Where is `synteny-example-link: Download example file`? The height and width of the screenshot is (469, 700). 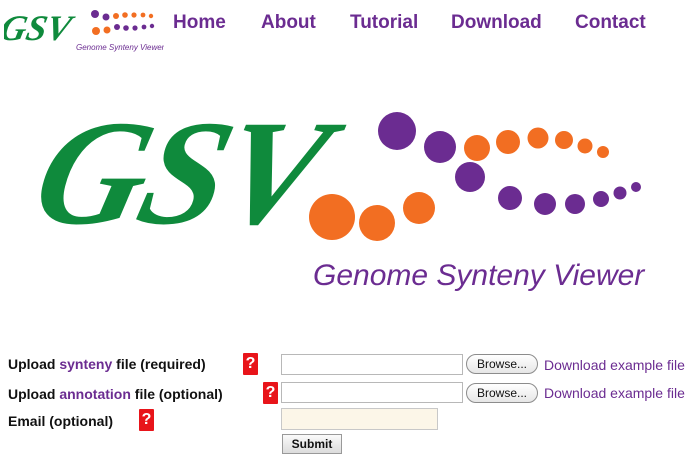
synteny-example-link: Download example file is located at coordinates (614, 365).